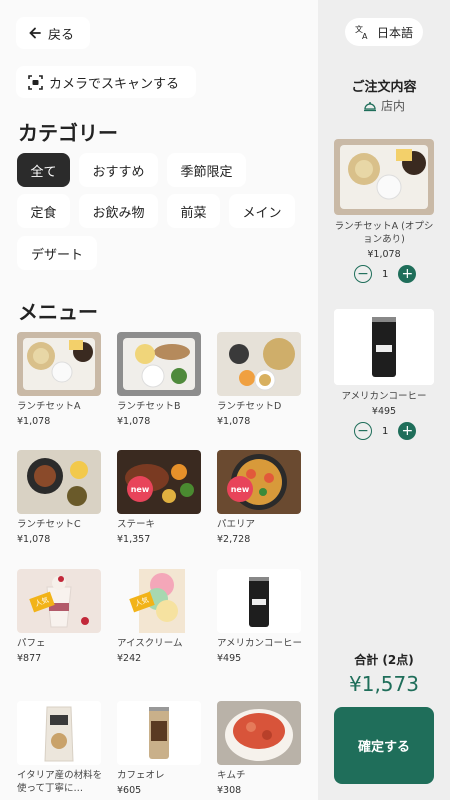 The width and height of the screenshot is (450, 800). I want to click on cloche-icon, so click(369, 106).